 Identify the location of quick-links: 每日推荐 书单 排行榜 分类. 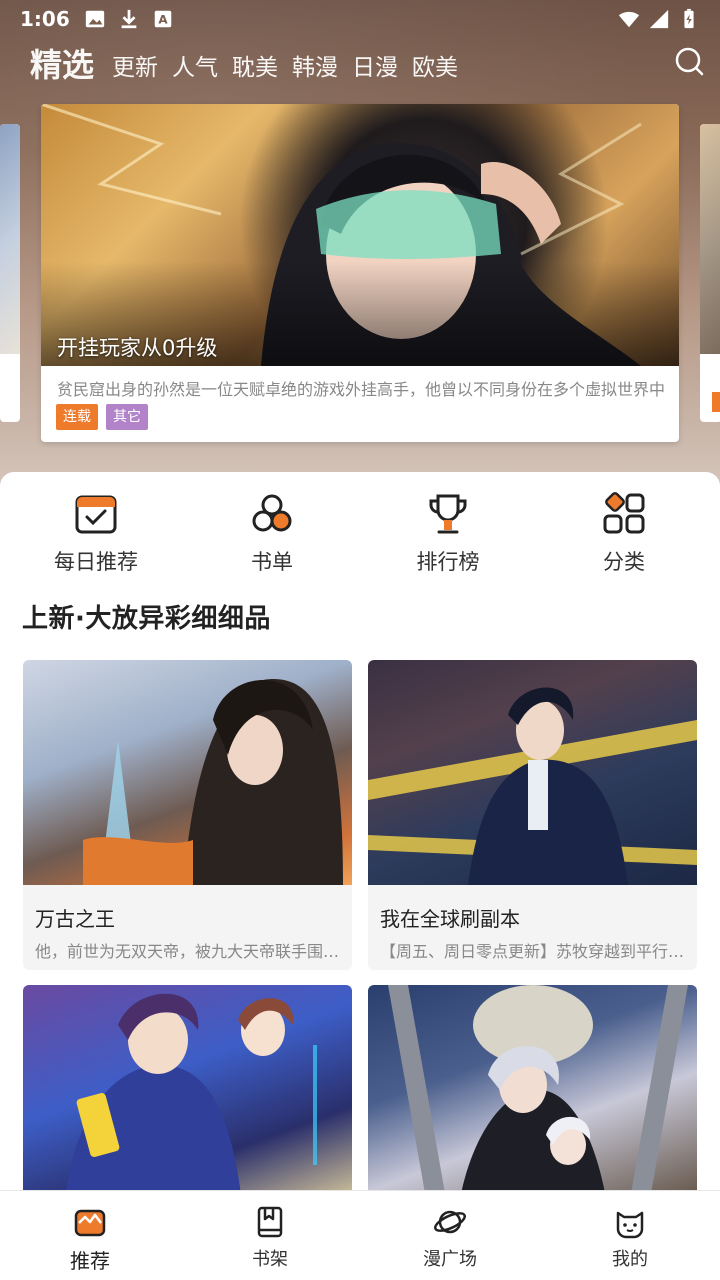
(360, 537).